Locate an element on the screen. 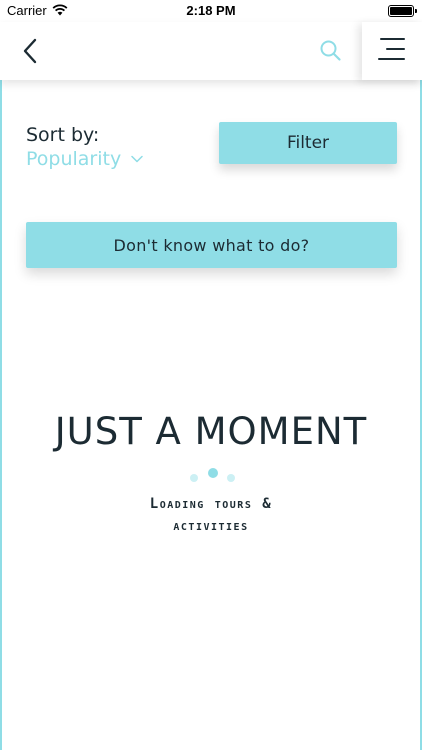  clock: 2:18 PM is located at coordinates (211, 10).